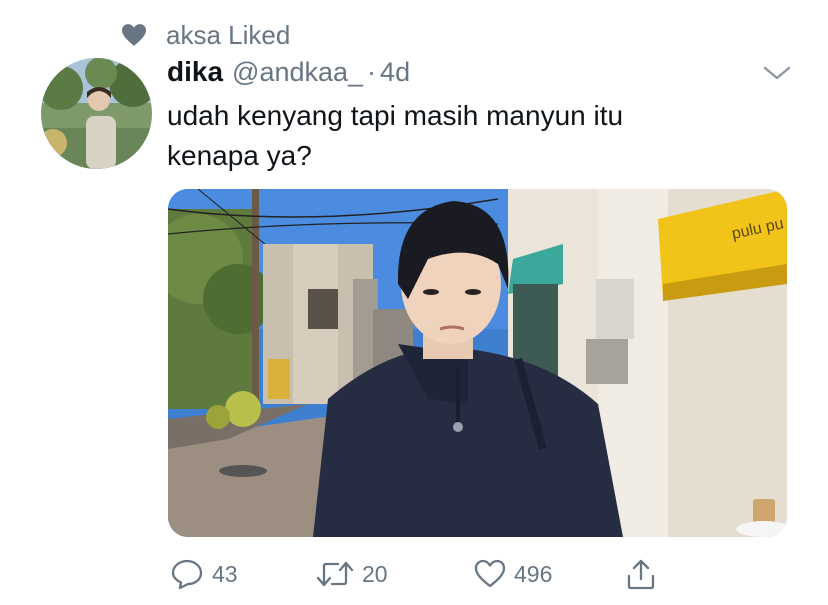 The image size is (828, 605). I want to click on like-button: 496, so click(513, 574).